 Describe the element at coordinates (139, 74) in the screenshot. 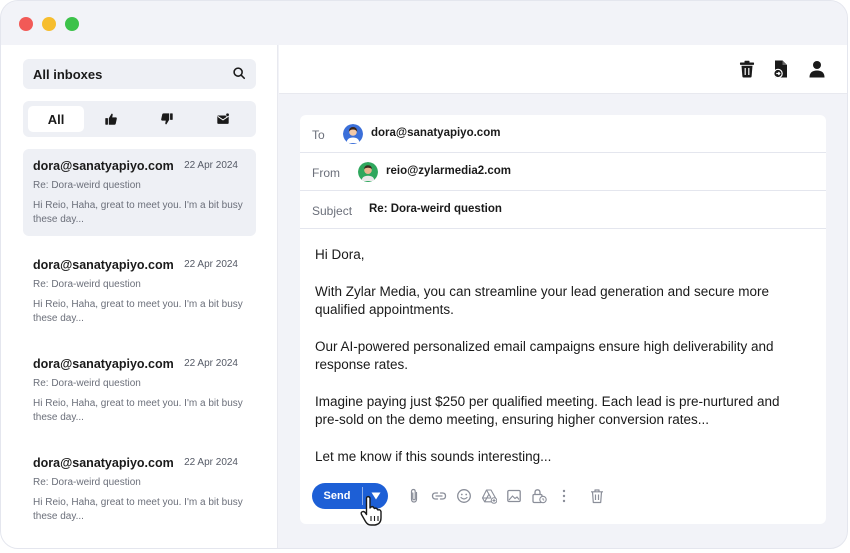

I see `inbox-selector: All inboxes` at that location.